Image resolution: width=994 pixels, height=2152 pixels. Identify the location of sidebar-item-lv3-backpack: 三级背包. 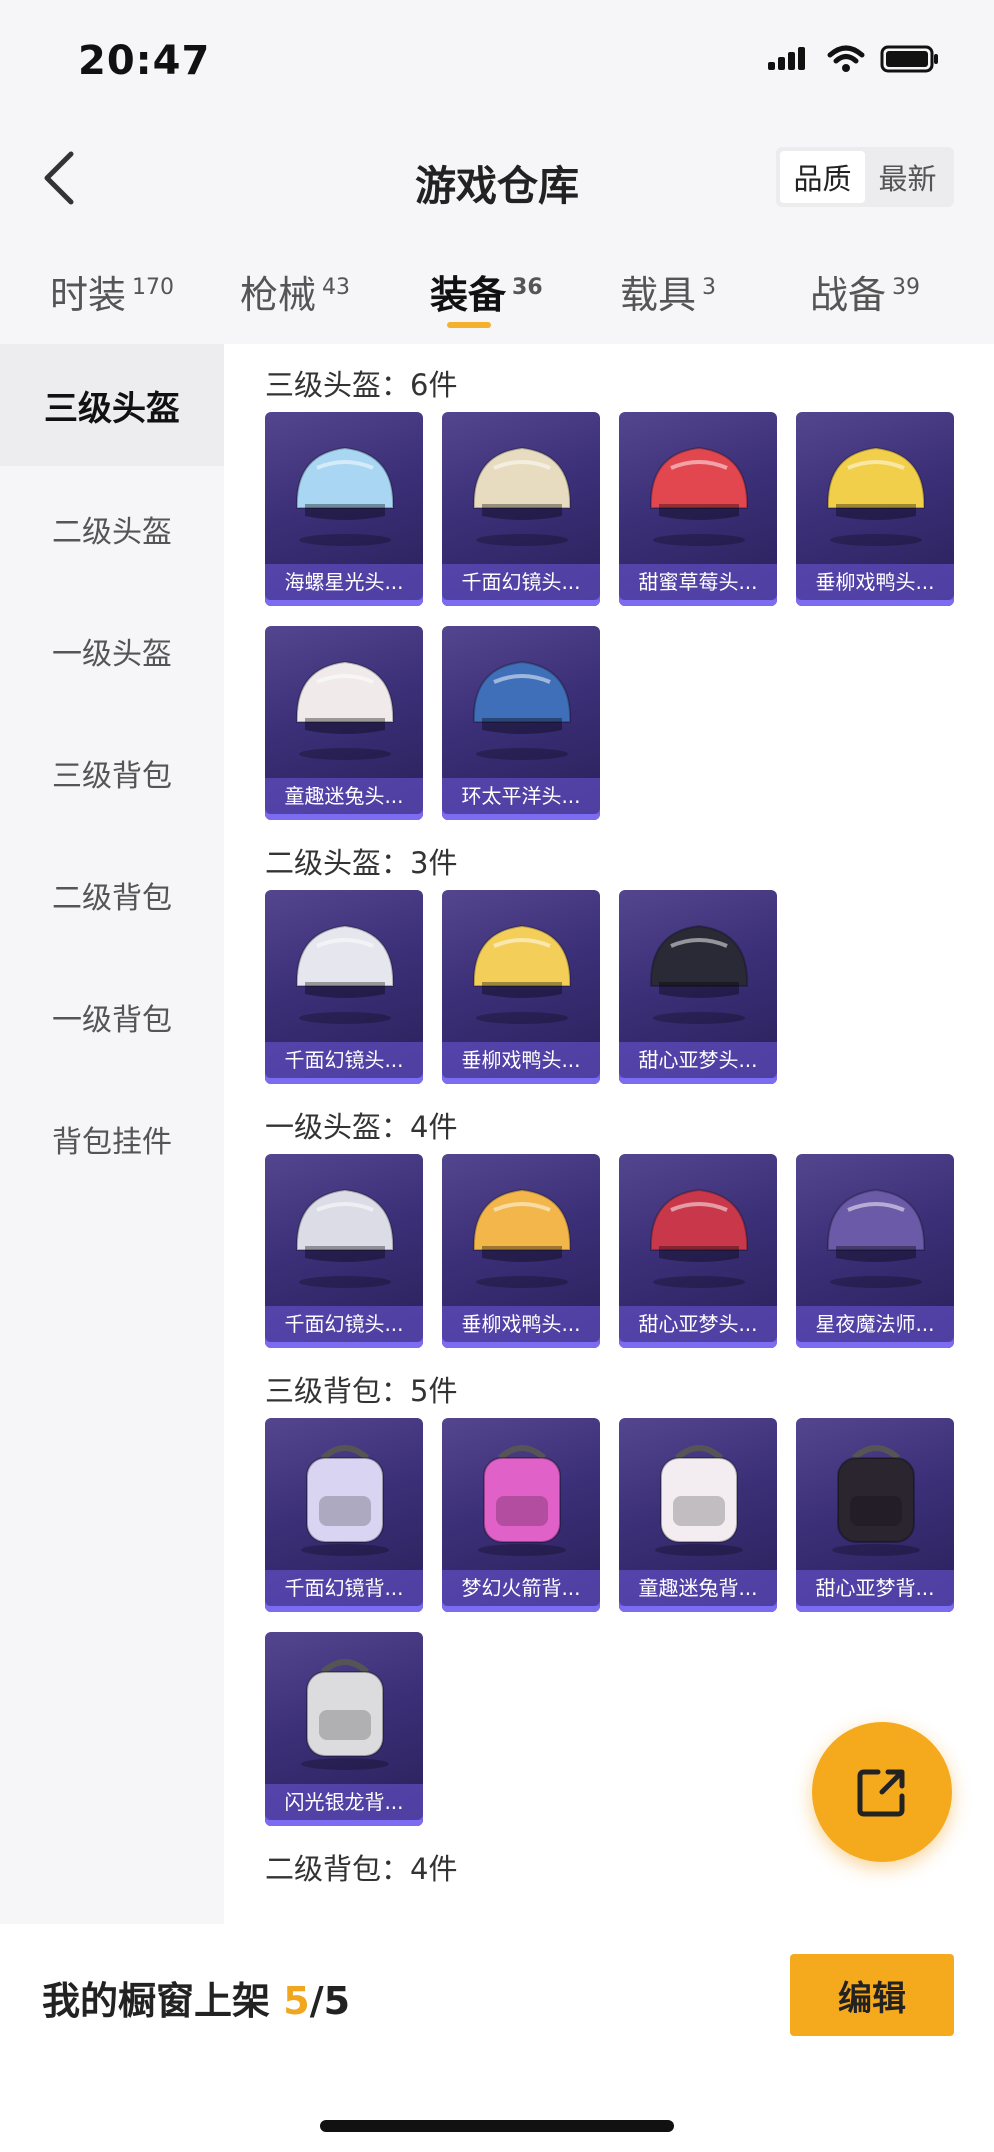
(112, 773).